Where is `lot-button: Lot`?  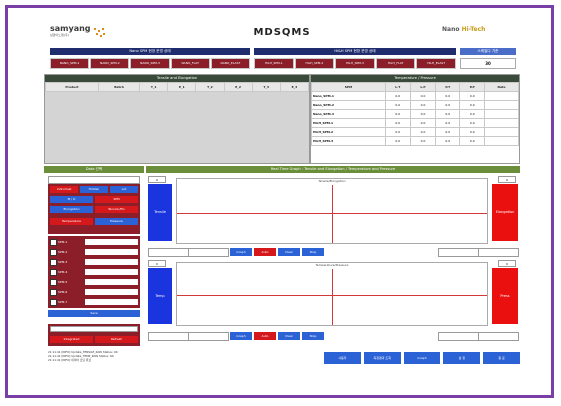 lot-button: Lot is located at coordinates (124, 189).